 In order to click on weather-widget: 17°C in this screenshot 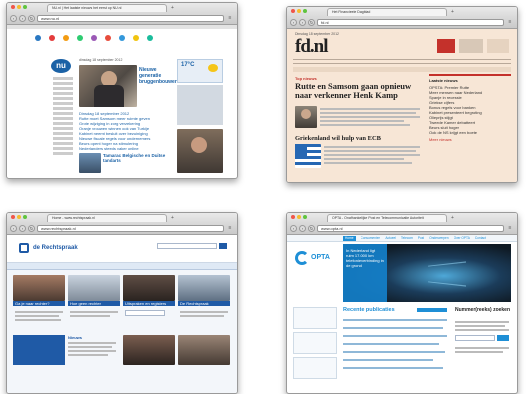, I will do `click(200, 71)`.